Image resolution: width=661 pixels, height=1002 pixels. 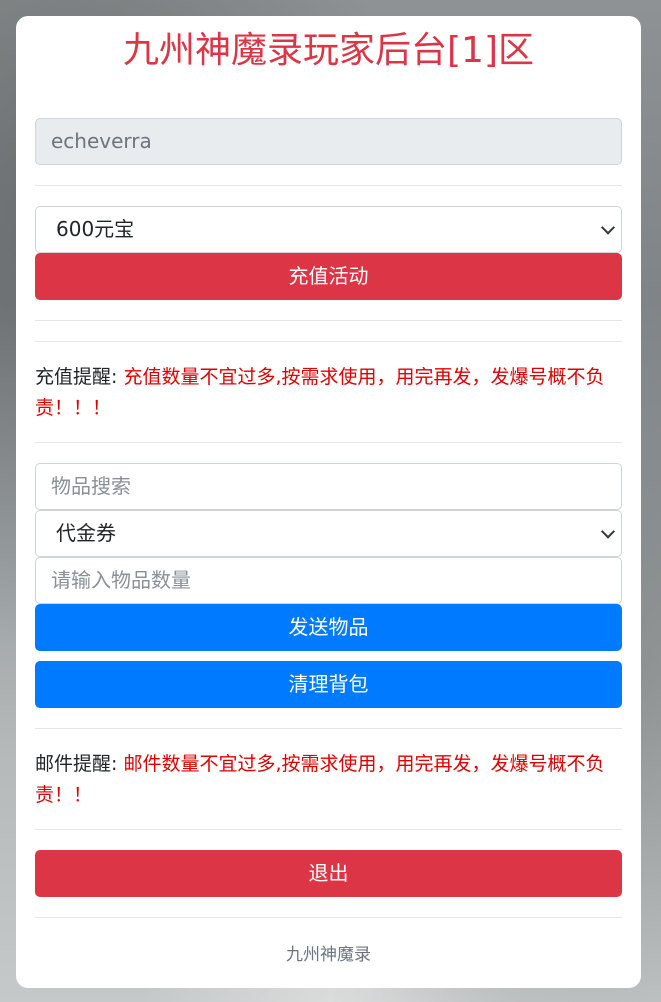 What do you see at coordinates (328, 229) in the screenshot?
I see `recharge-amount-select: 600元宝` at bounding box center [328, 229].